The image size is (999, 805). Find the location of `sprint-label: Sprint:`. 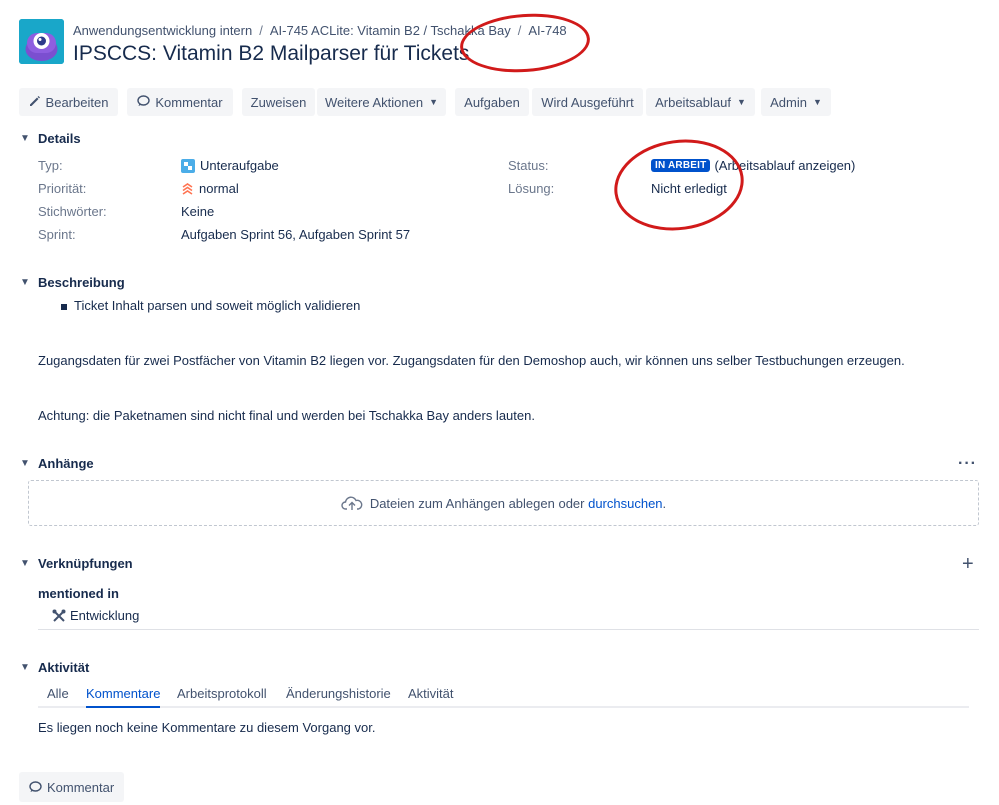

sprint-label: Sprint: is located at coordinates (57, 234).